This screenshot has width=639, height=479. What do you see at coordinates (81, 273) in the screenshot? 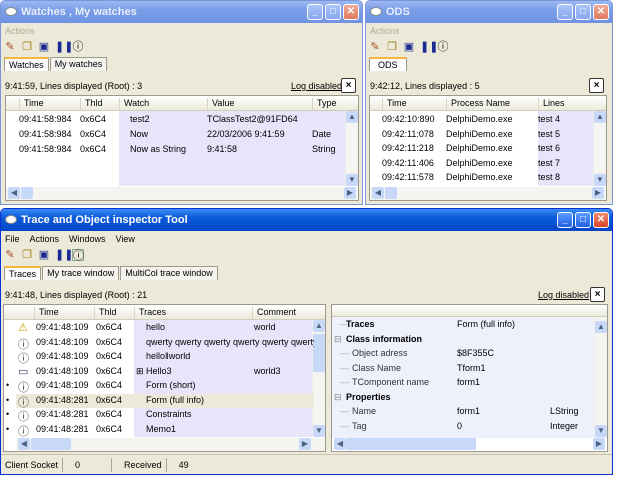
I see `tab-my-trace-window: My trace window` at bounding box center [81, 273].